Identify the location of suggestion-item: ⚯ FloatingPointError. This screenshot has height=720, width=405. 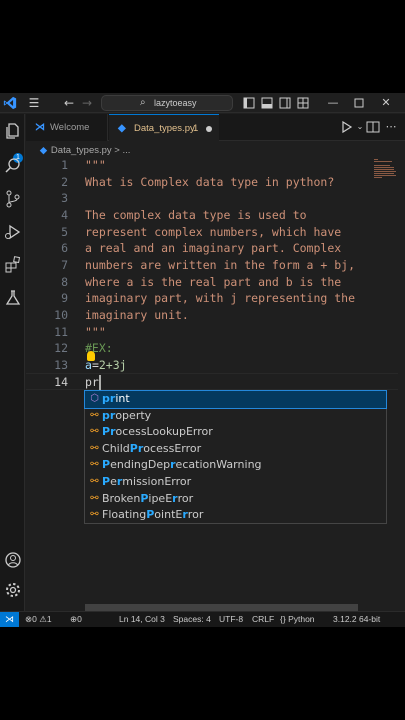
(235, 515).